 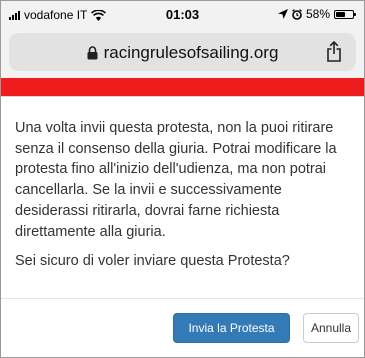 I want to click on battery-icon, so click(x=345, y=14).